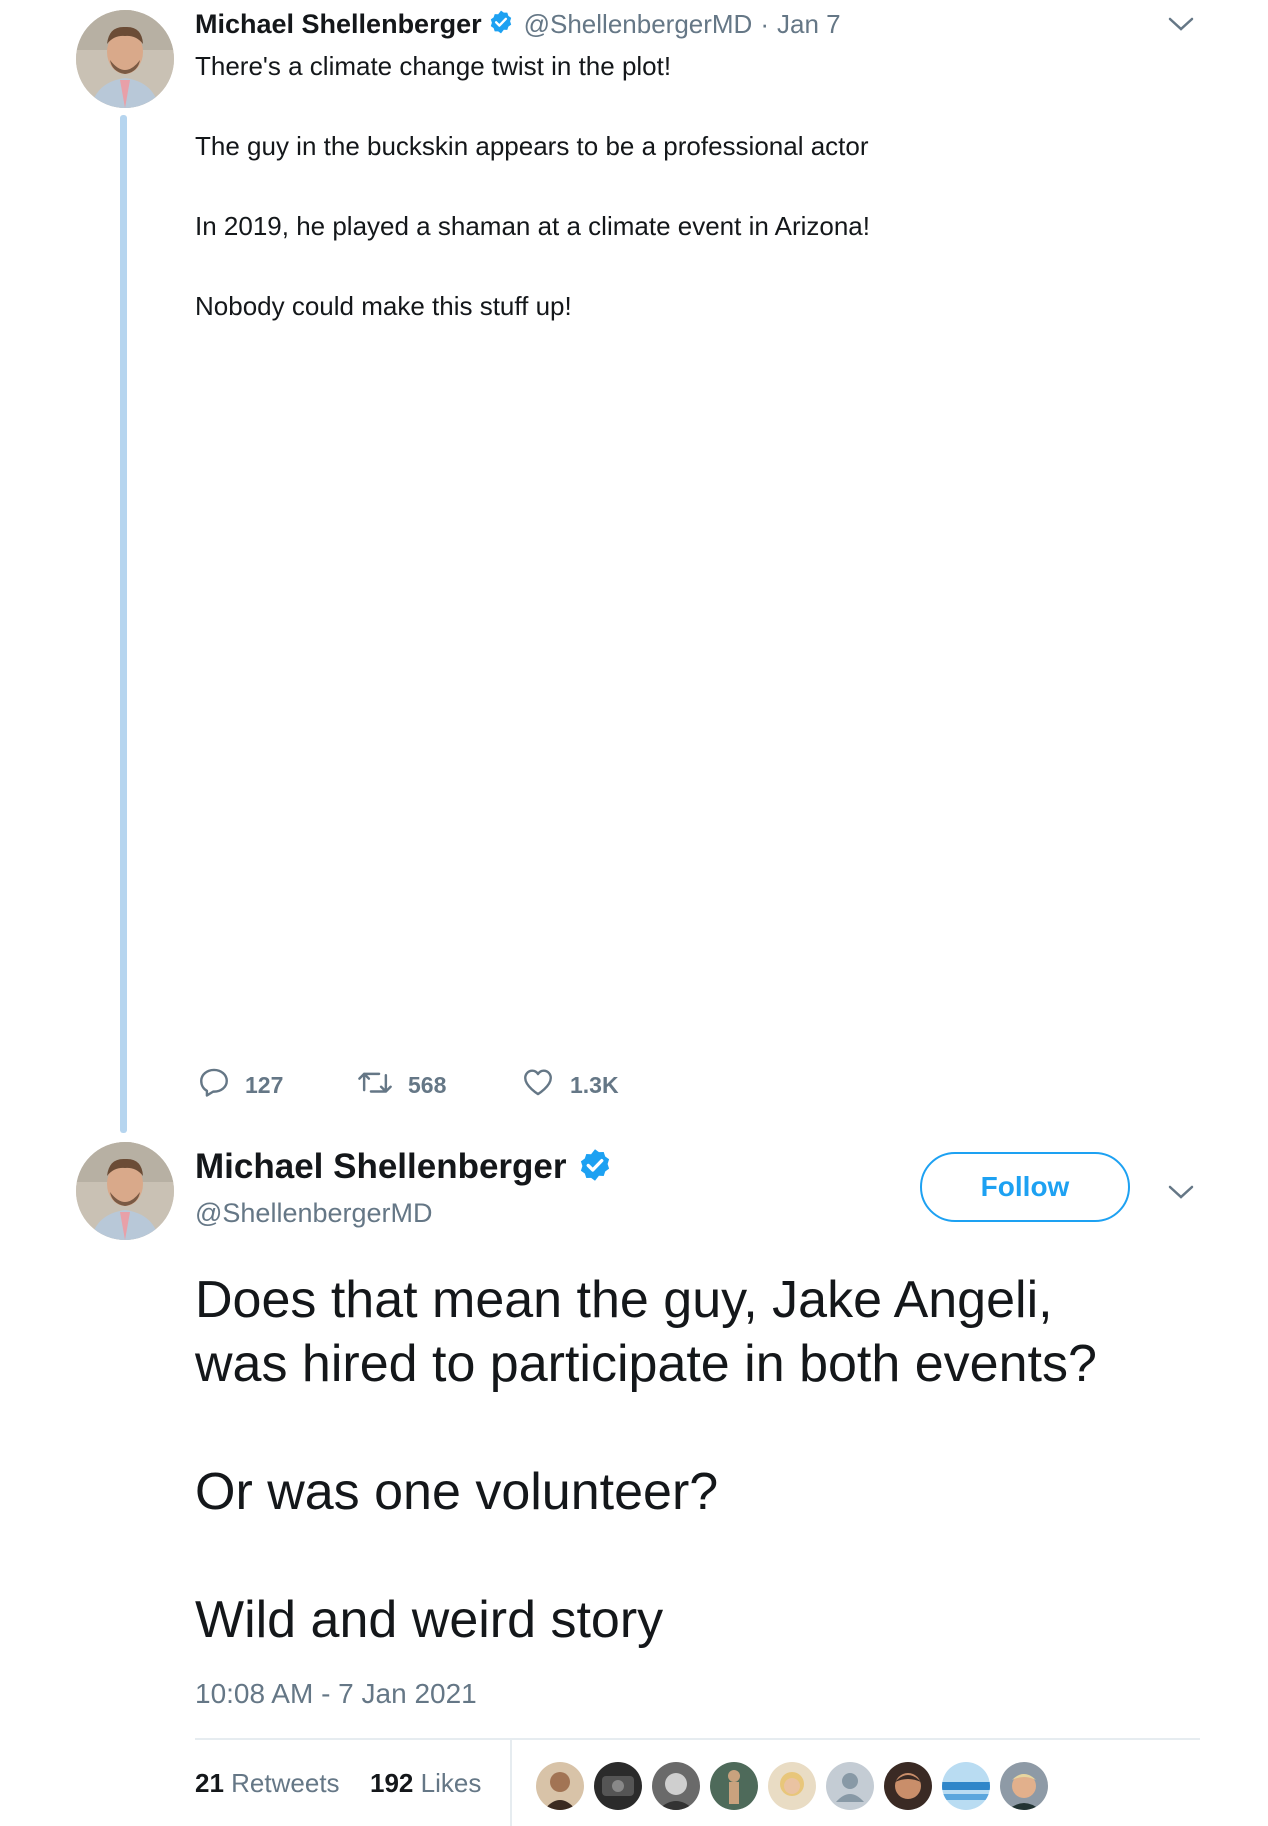 This screenshot has height=1826, width=1268. I want to click on like-button: 1.3K, so click(569, 1085).